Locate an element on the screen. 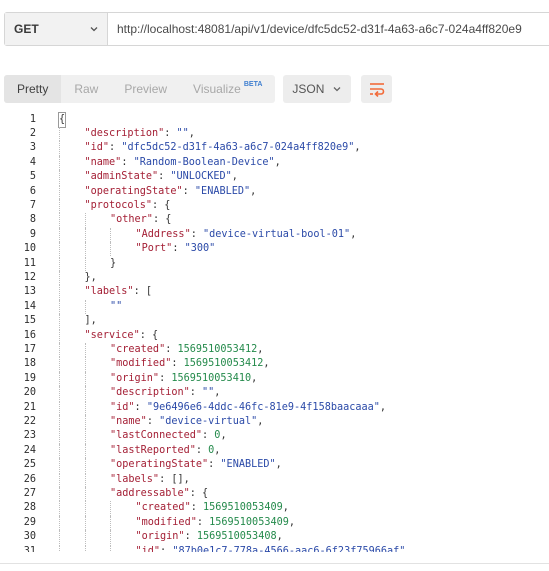 The image size is (549, 571). json-key: "id" is located at coordinates (122, 407).